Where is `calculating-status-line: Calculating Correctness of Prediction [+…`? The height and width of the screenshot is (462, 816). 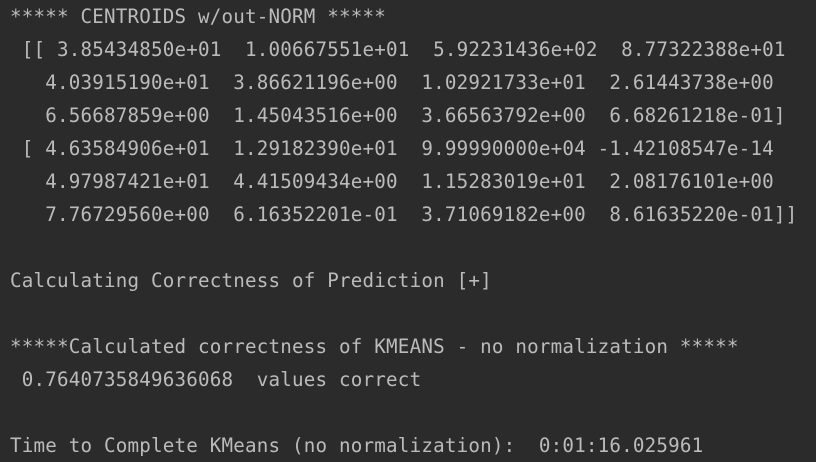 calculating-status-line: Calculating Correctness of Prediction [+… is located at coordinates (251, 280).